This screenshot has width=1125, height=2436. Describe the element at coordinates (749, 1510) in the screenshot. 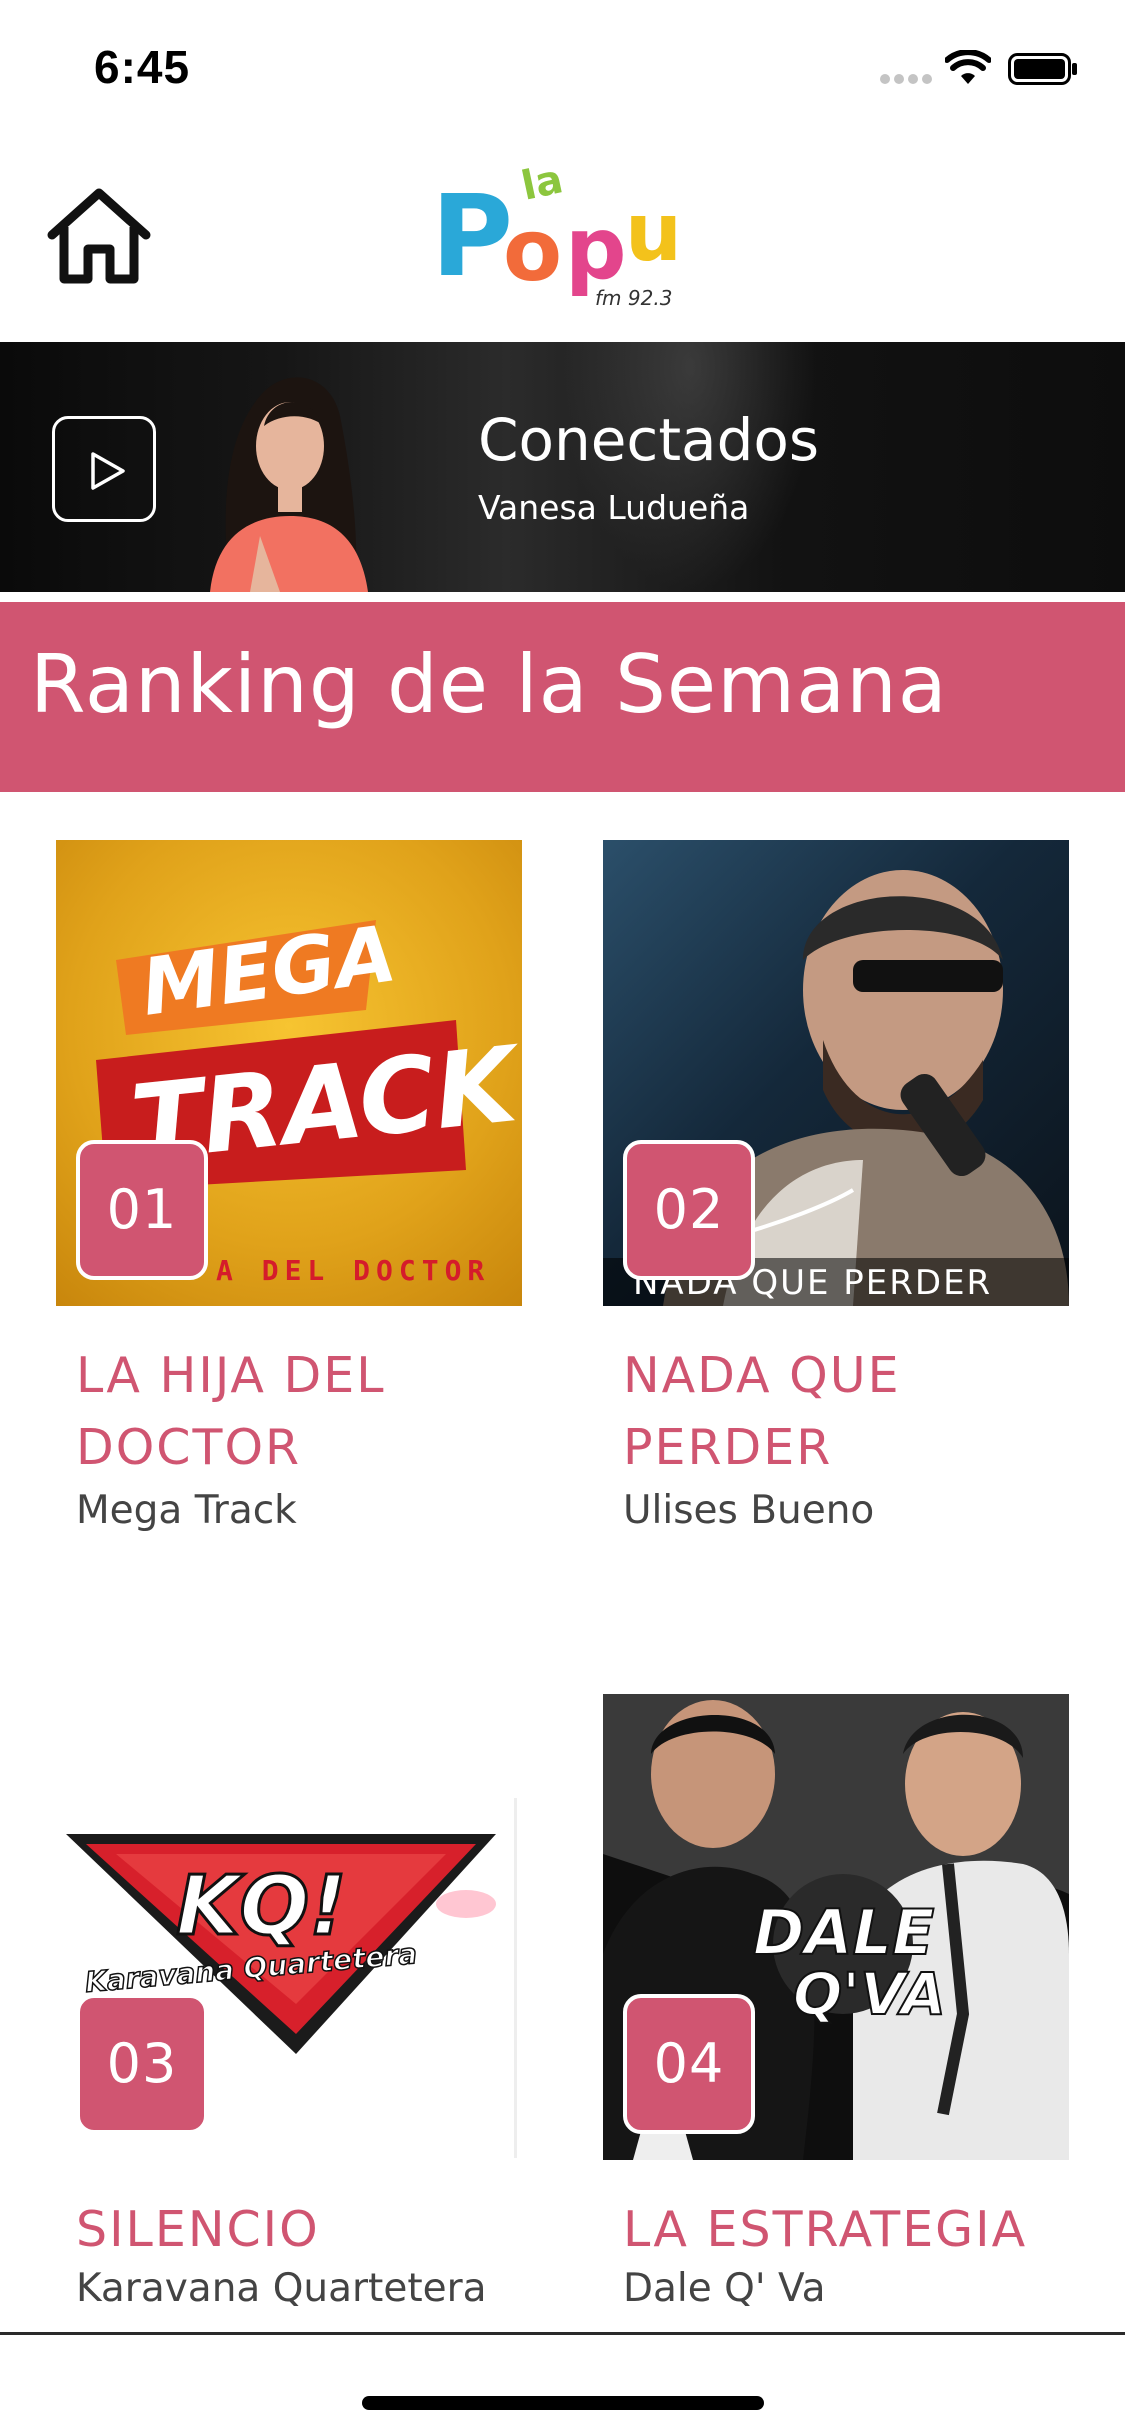

I see `artist-name-2: Ulises Bueno` at that location.